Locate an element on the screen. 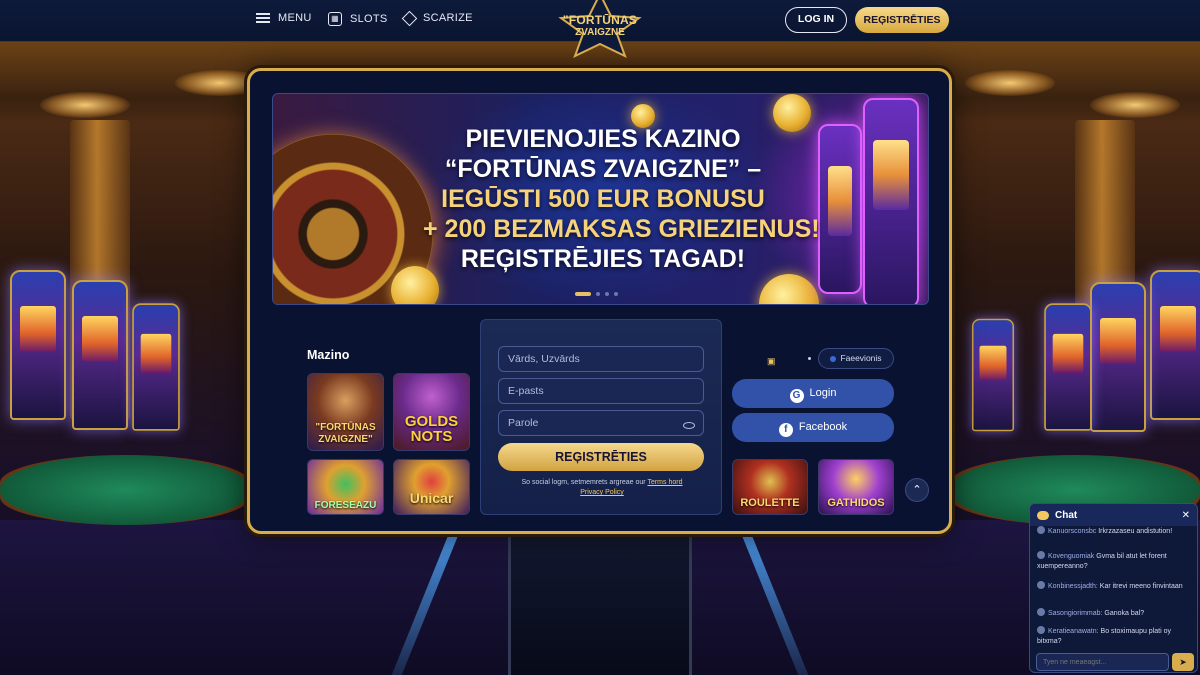  chat-text: Irkrzazaseu andistution! is located at coordinates (1135, 531).